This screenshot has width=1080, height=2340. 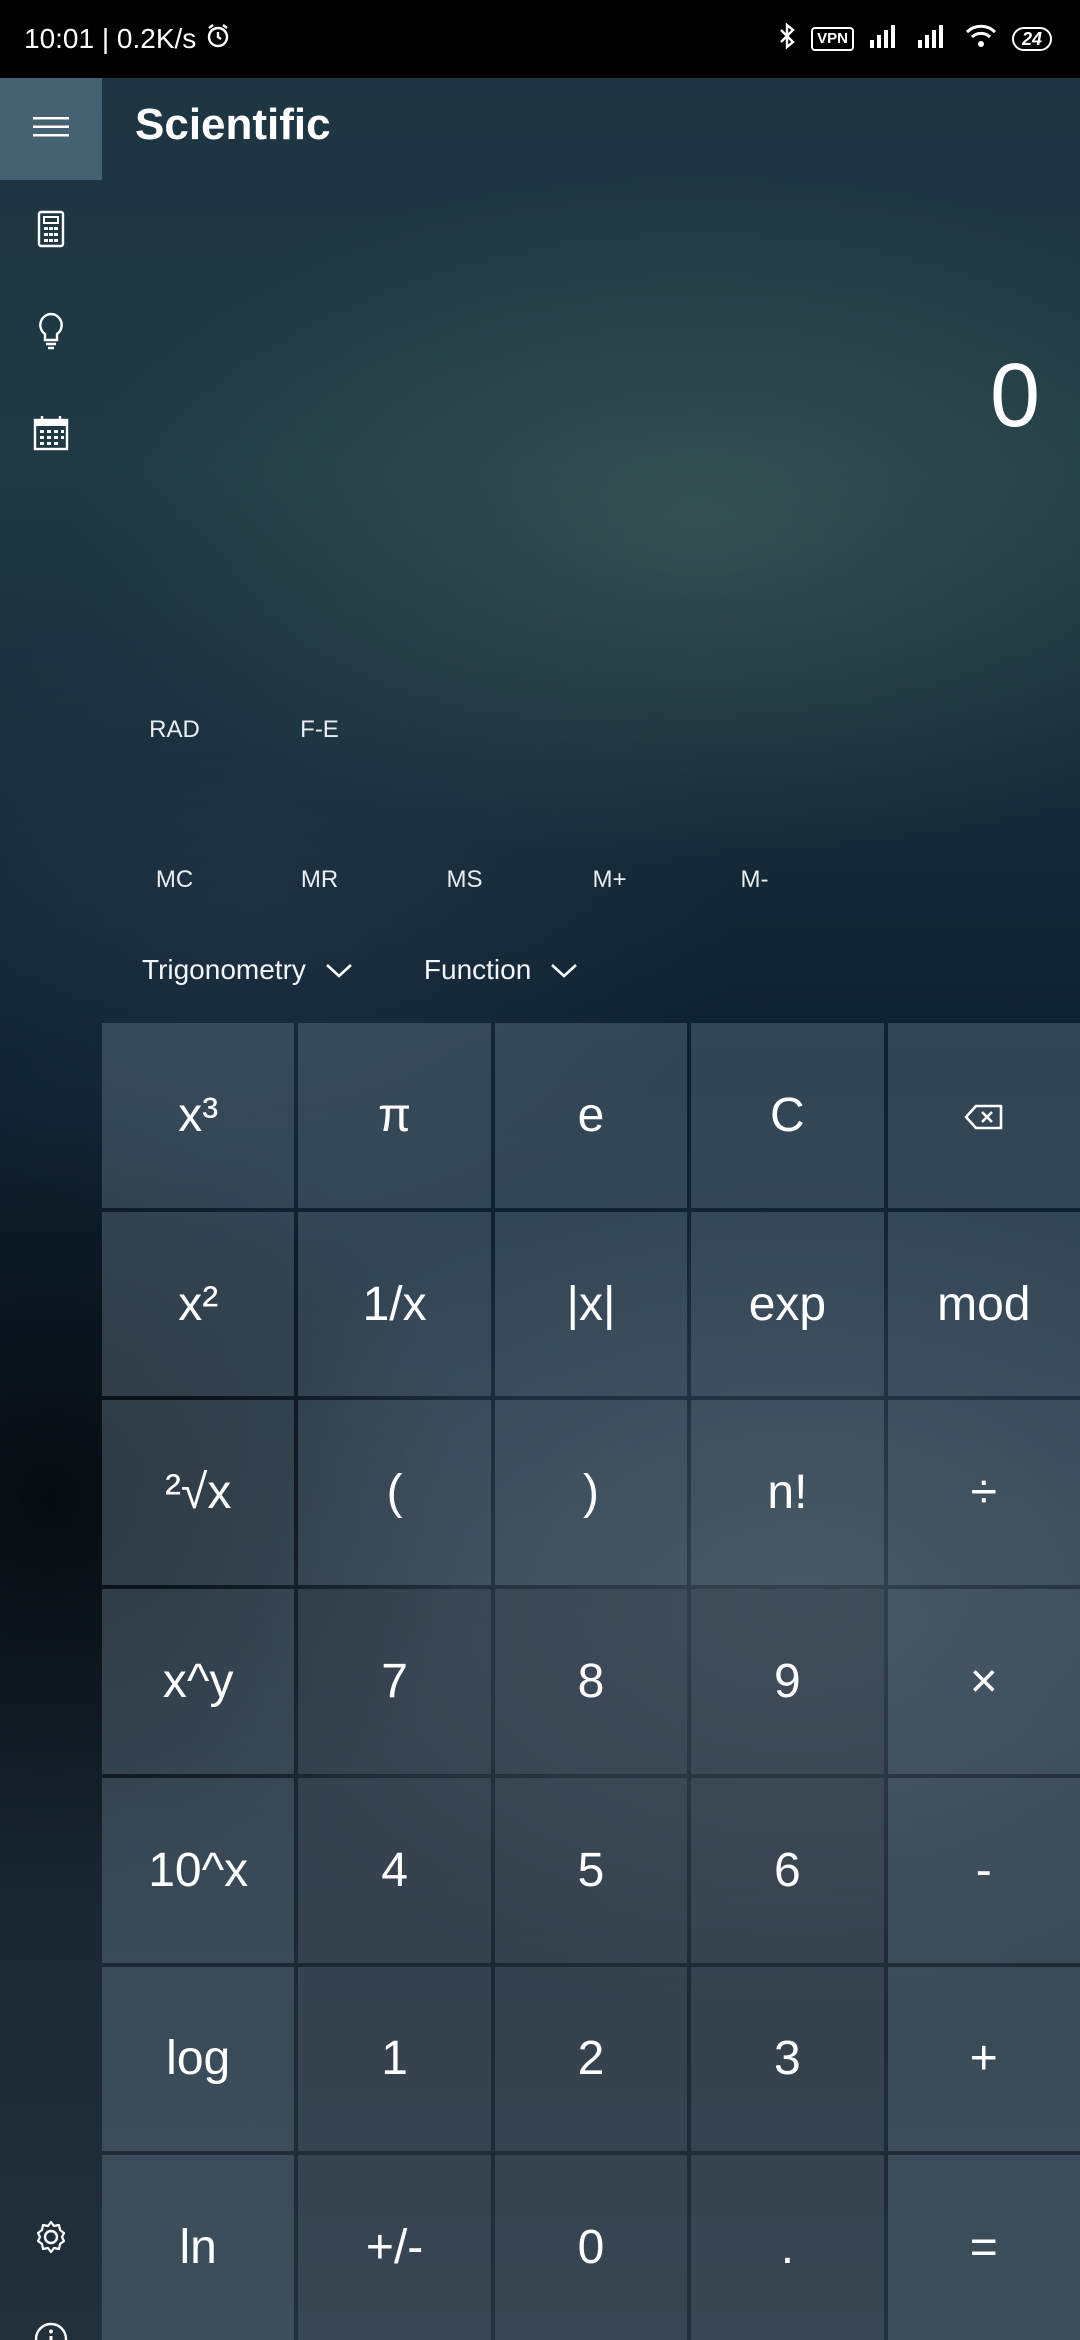 I want to click on key-power: x^y, so click(x=198, y=1681).